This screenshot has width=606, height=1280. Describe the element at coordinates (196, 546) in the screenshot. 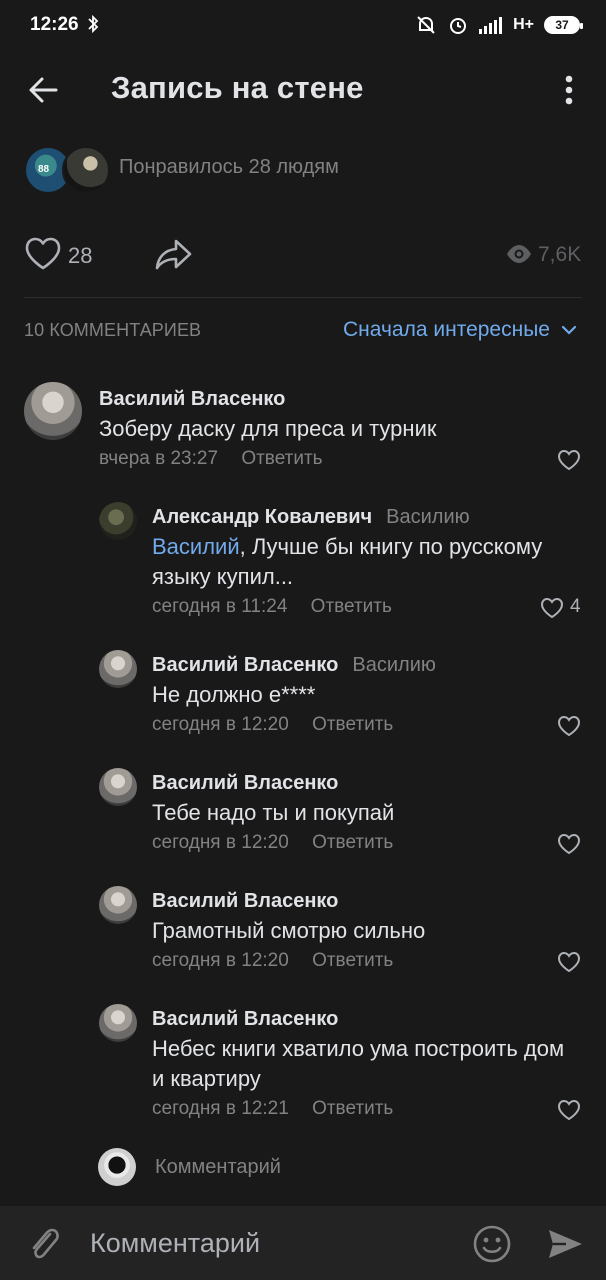

I see `mention-link: Василий` at that location.